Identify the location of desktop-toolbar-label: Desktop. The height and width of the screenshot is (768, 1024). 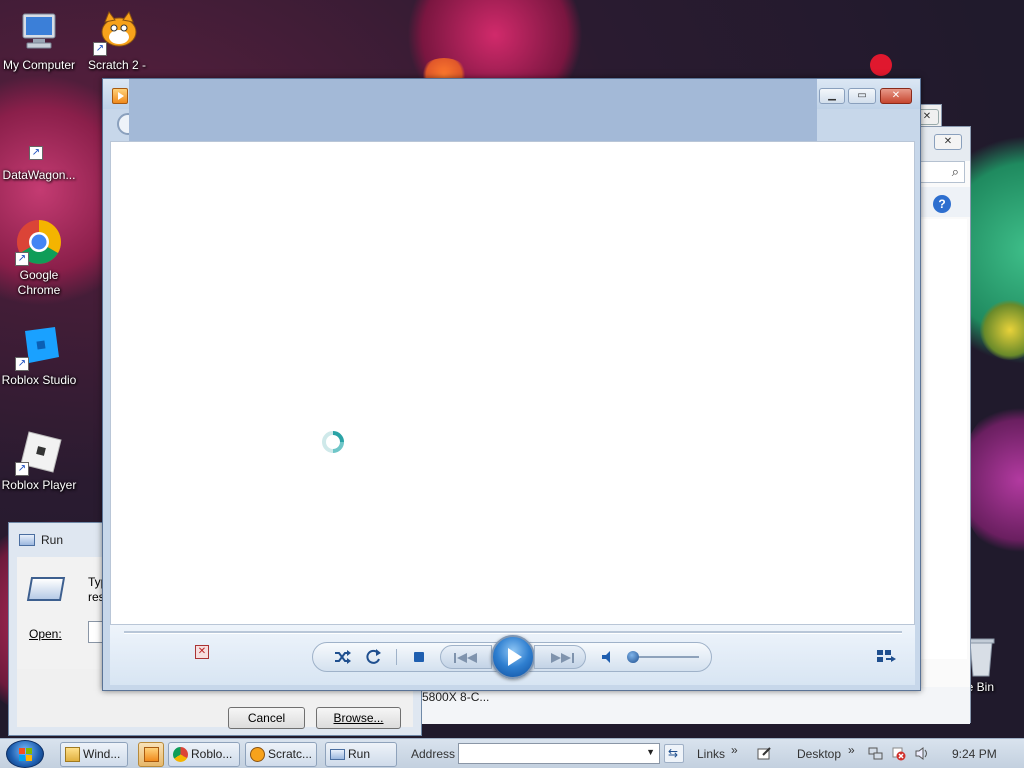
(819, 754).